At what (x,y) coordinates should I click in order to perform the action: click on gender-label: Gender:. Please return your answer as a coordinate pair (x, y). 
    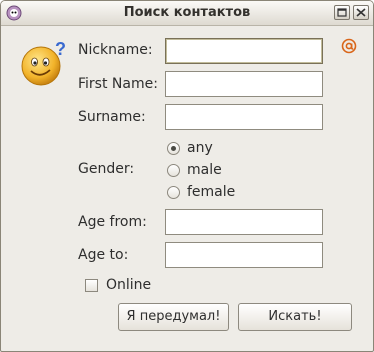
    Looking at the image, I should click on (106, 169).